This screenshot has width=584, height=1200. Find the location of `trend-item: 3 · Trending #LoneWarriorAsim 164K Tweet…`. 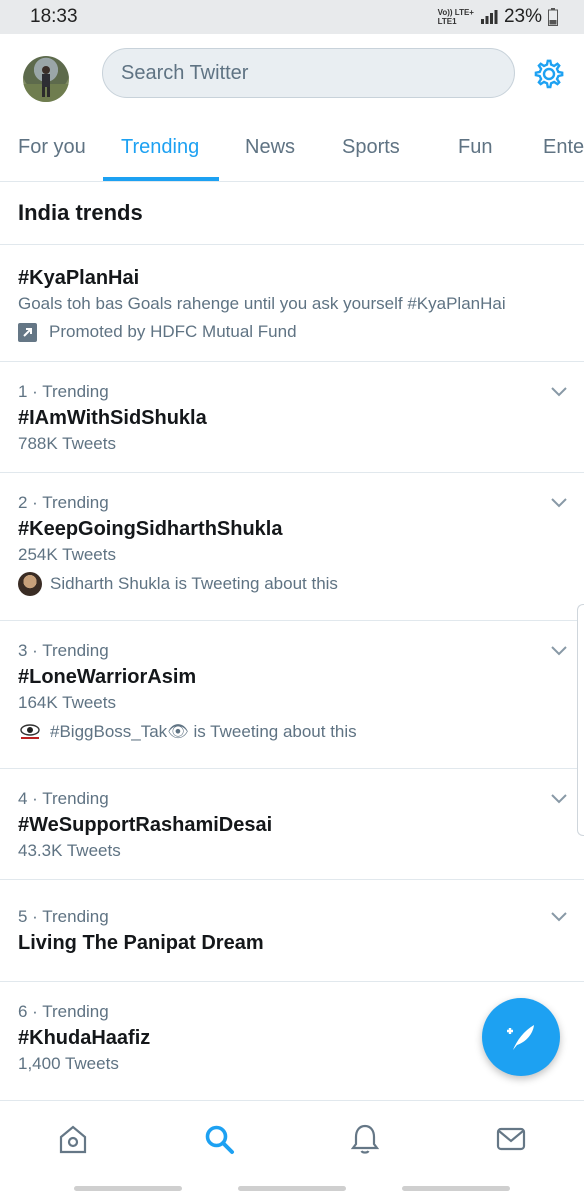

trend-item: 3 · Trending #LoneWarriorAsim 164K Tweet… is located at coordinates (292, 694).